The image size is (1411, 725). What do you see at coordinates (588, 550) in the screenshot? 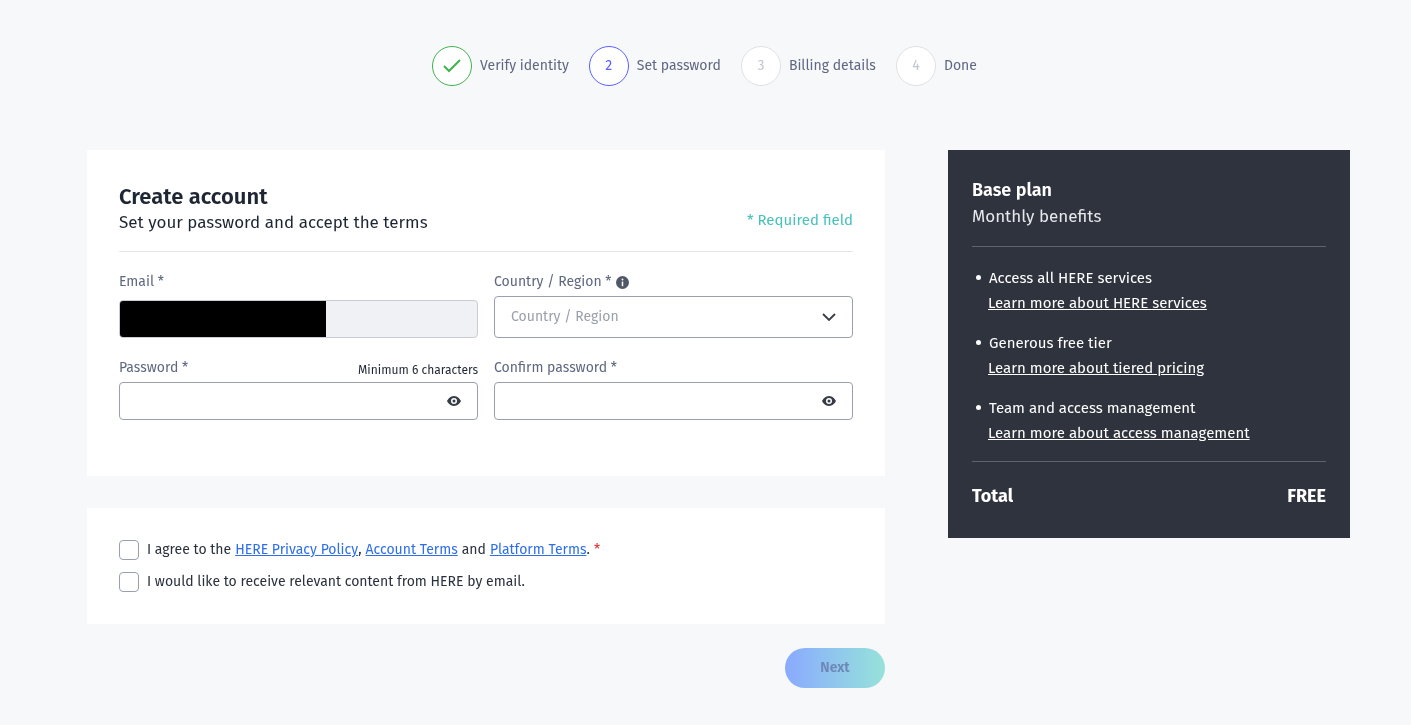
I see `consent-text: .` at bounding box center [588, 550].